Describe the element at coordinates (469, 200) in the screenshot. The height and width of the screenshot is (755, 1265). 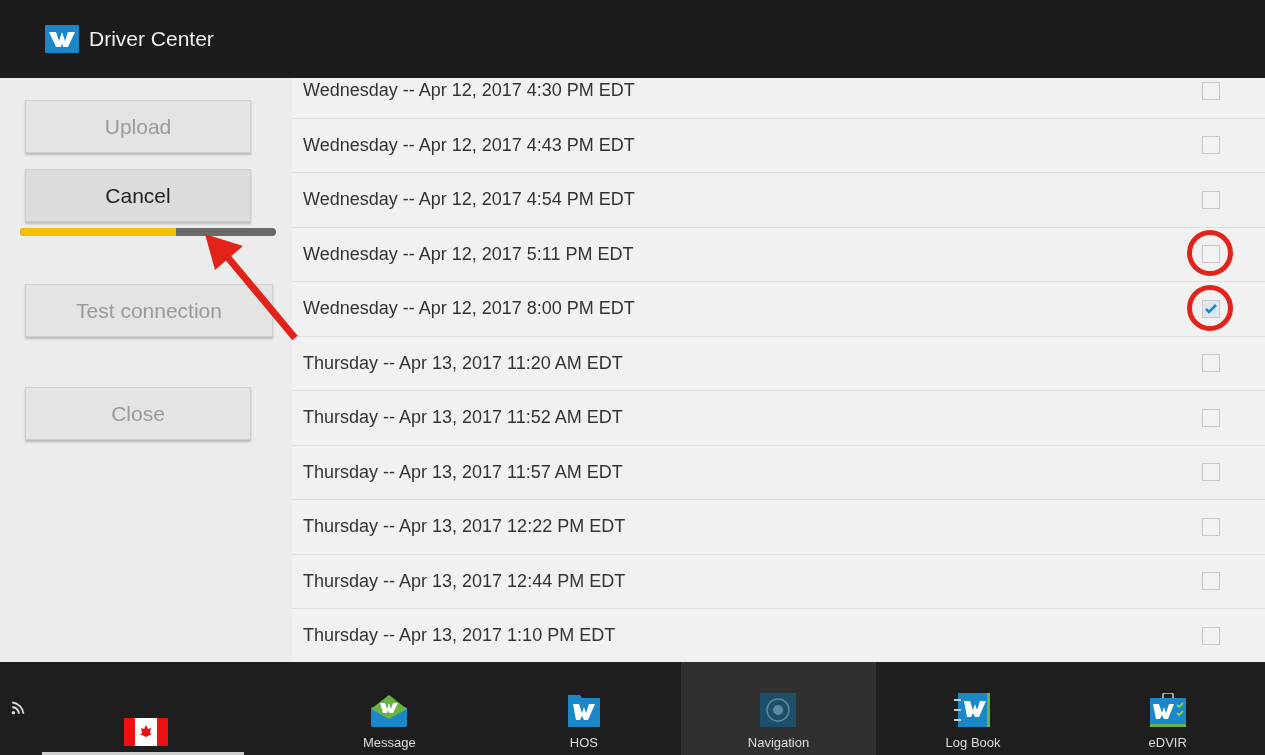
I see `log-entry: Wednesday -- Apr 12, 2017 4:54 PM EDT` at that location.